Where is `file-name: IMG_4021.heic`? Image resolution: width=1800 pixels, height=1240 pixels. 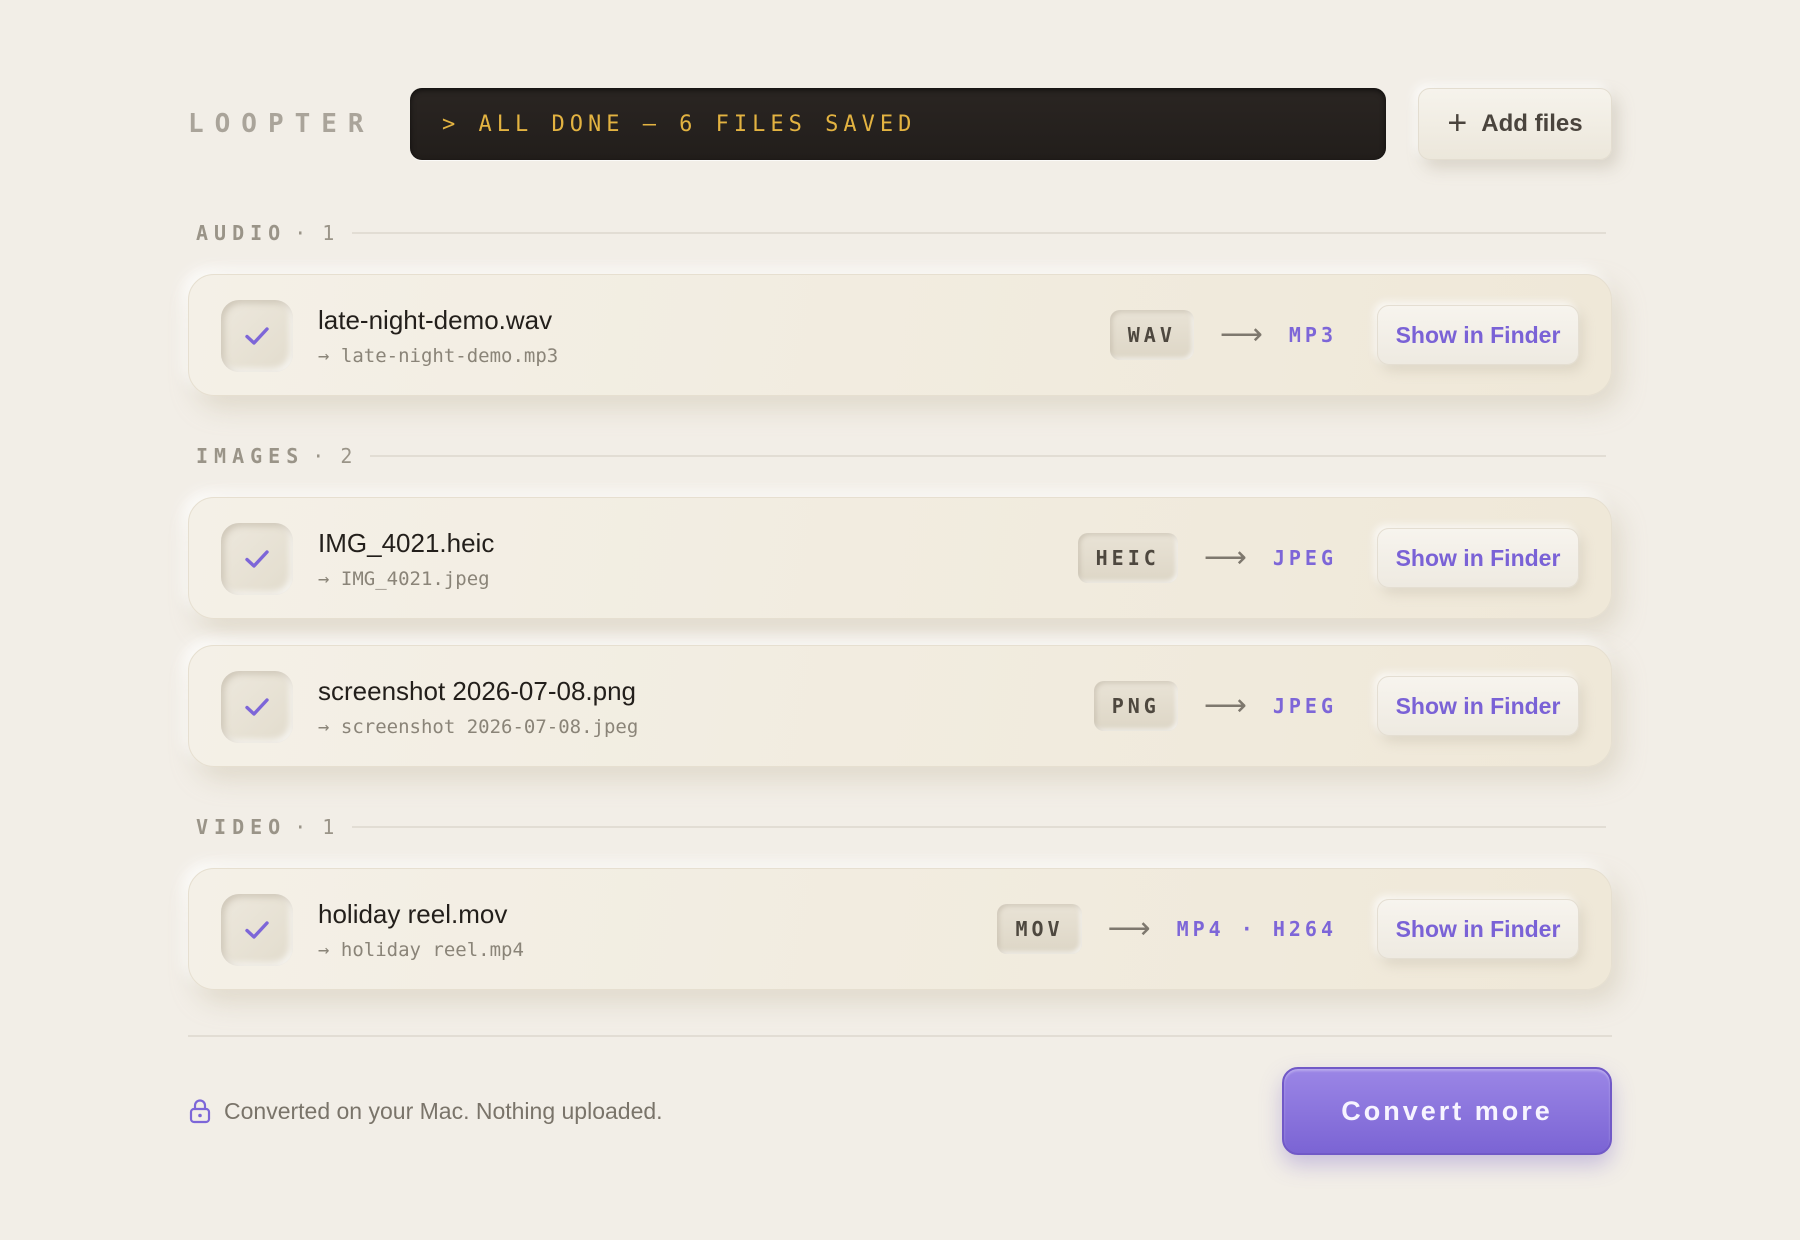
file-name: IMG_4021.heic is located at coordinates (406, 543).